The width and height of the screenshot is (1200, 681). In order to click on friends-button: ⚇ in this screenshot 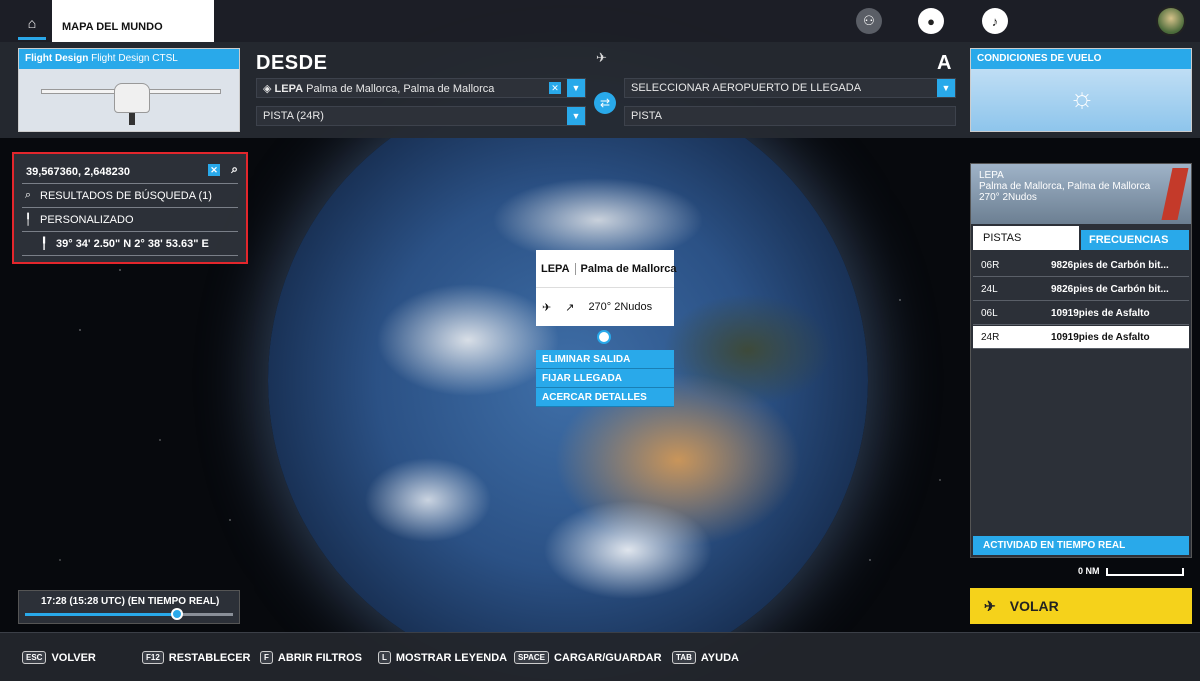, I will do `click(869, 21)`.